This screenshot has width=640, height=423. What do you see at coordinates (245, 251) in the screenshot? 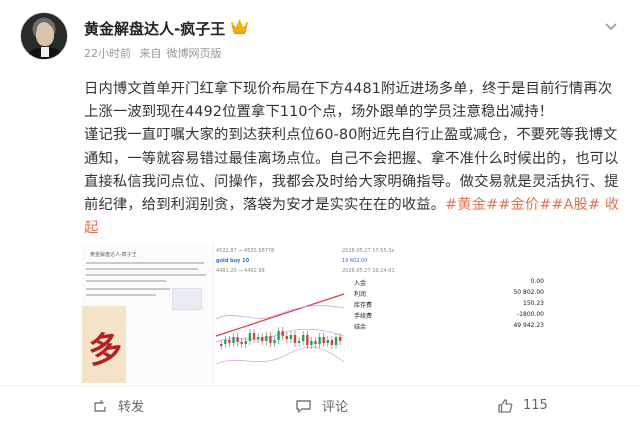
I see `order-row-1: 4522.87 → 4535.58778` at bounding box center [245, 251].